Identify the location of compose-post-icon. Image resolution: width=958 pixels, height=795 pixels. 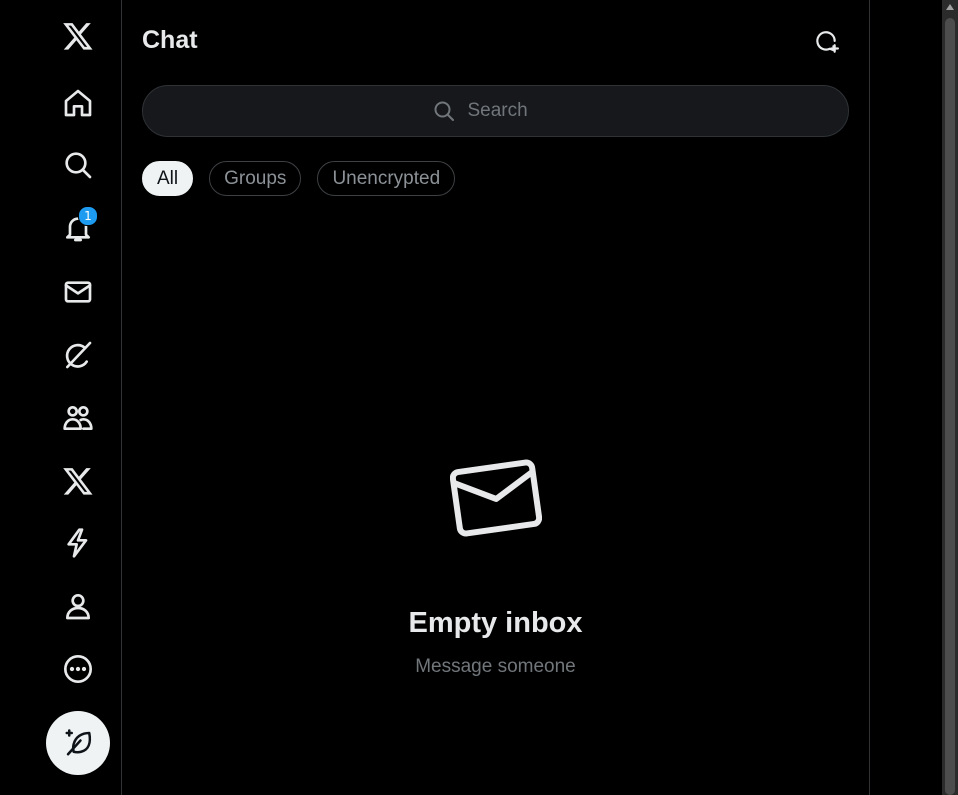
(78, 742).